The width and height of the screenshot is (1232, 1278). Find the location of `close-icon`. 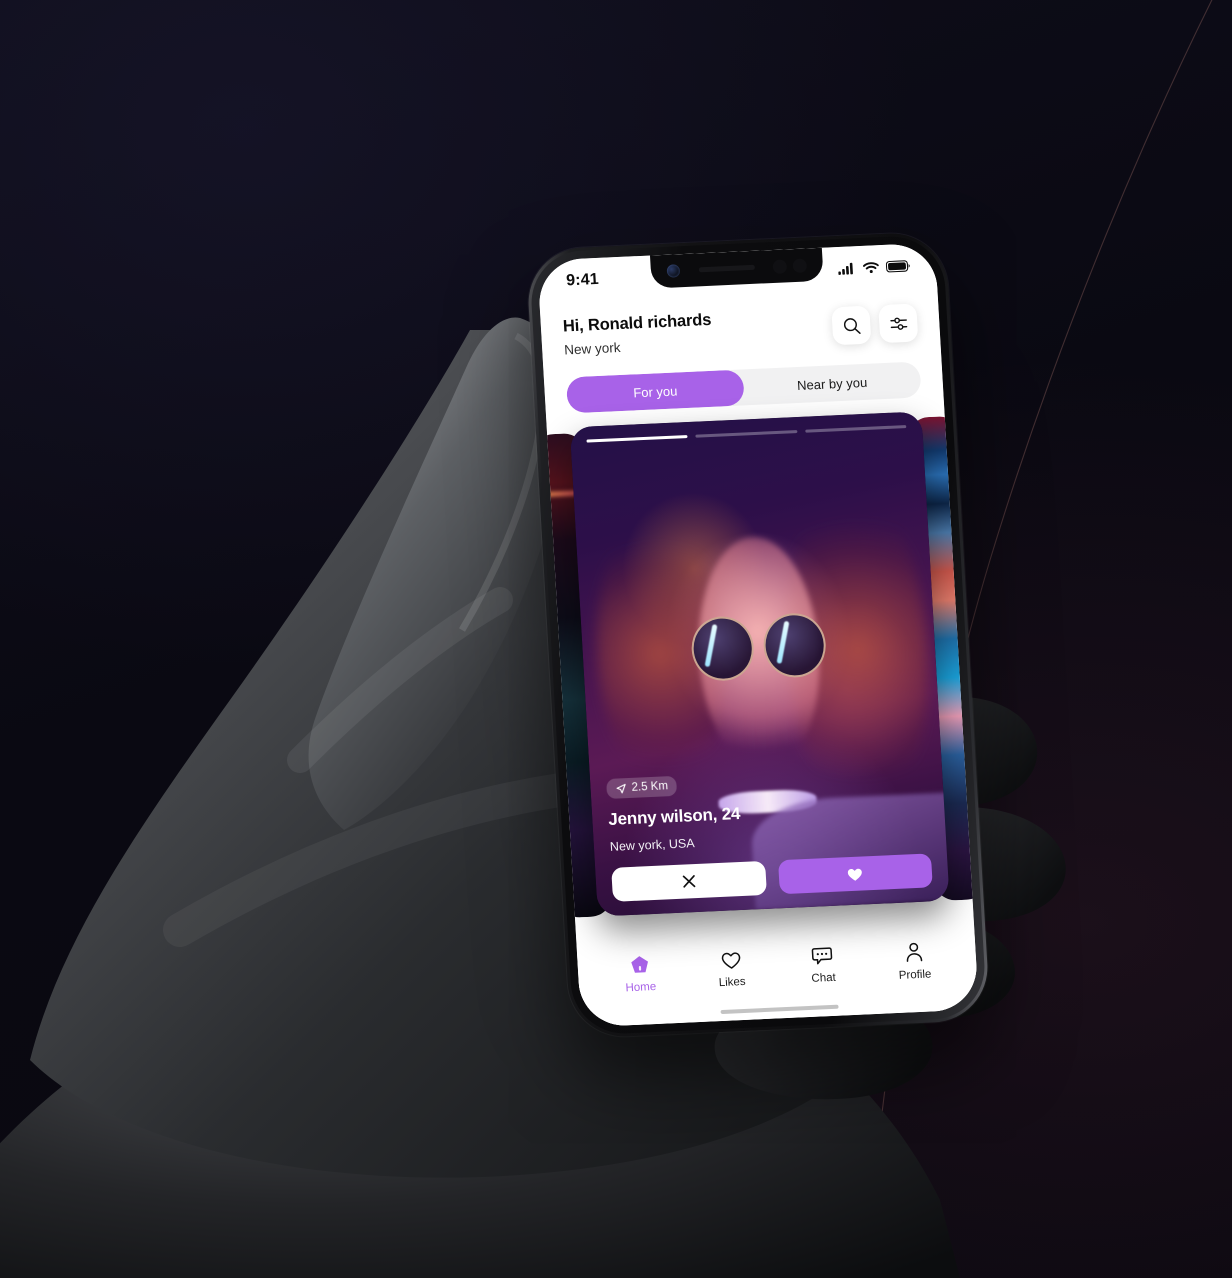

close-icon is located at coordinates (689, 881).